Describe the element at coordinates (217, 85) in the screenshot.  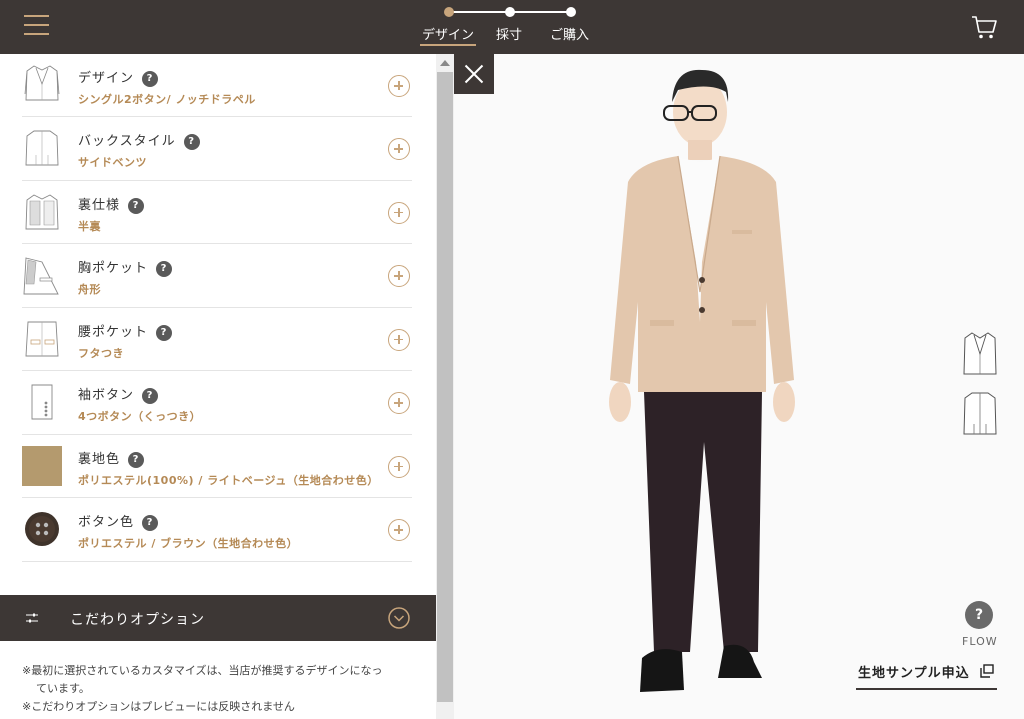
I see `list-item: デザイン? シングル2ボタン/ ノッチドラペル` at that location.